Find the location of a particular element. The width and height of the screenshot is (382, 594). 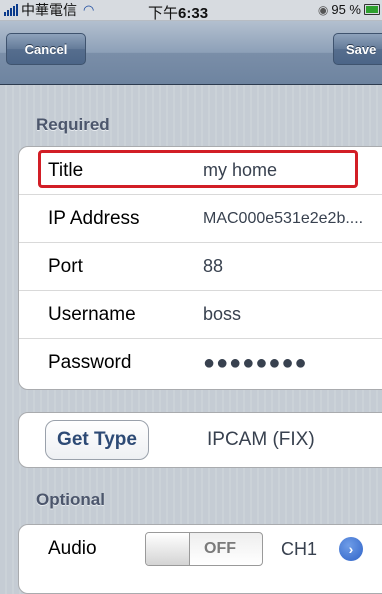

title-field: my home is located at coordinates (240, 170).